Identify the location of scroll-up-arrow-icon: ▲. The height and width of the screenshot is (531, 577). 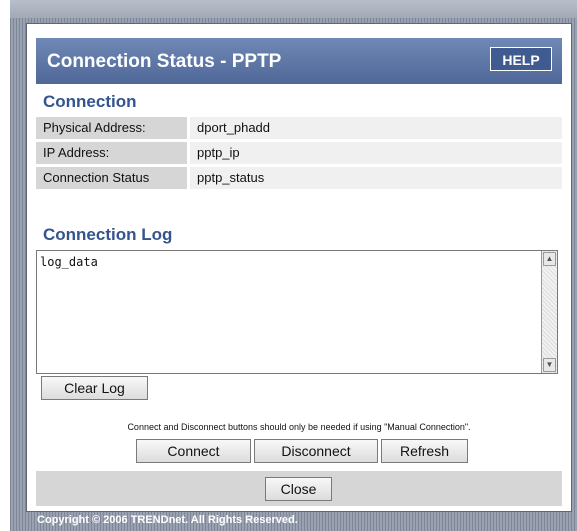
(549, 259).